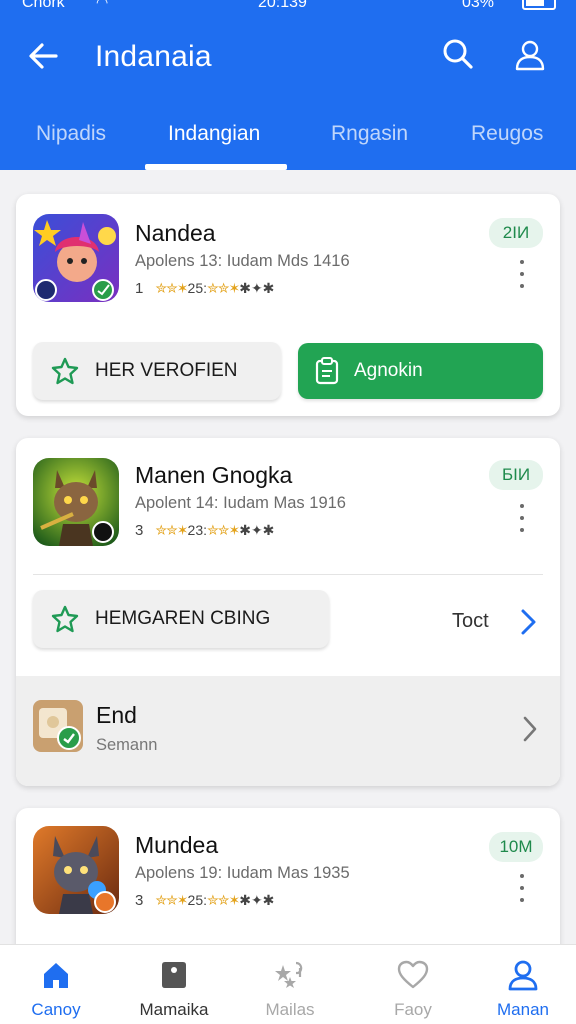  Describe the element at coordinates (214, 475) in the screenshot. I see `app-name: Manen Gnogka` at that location.